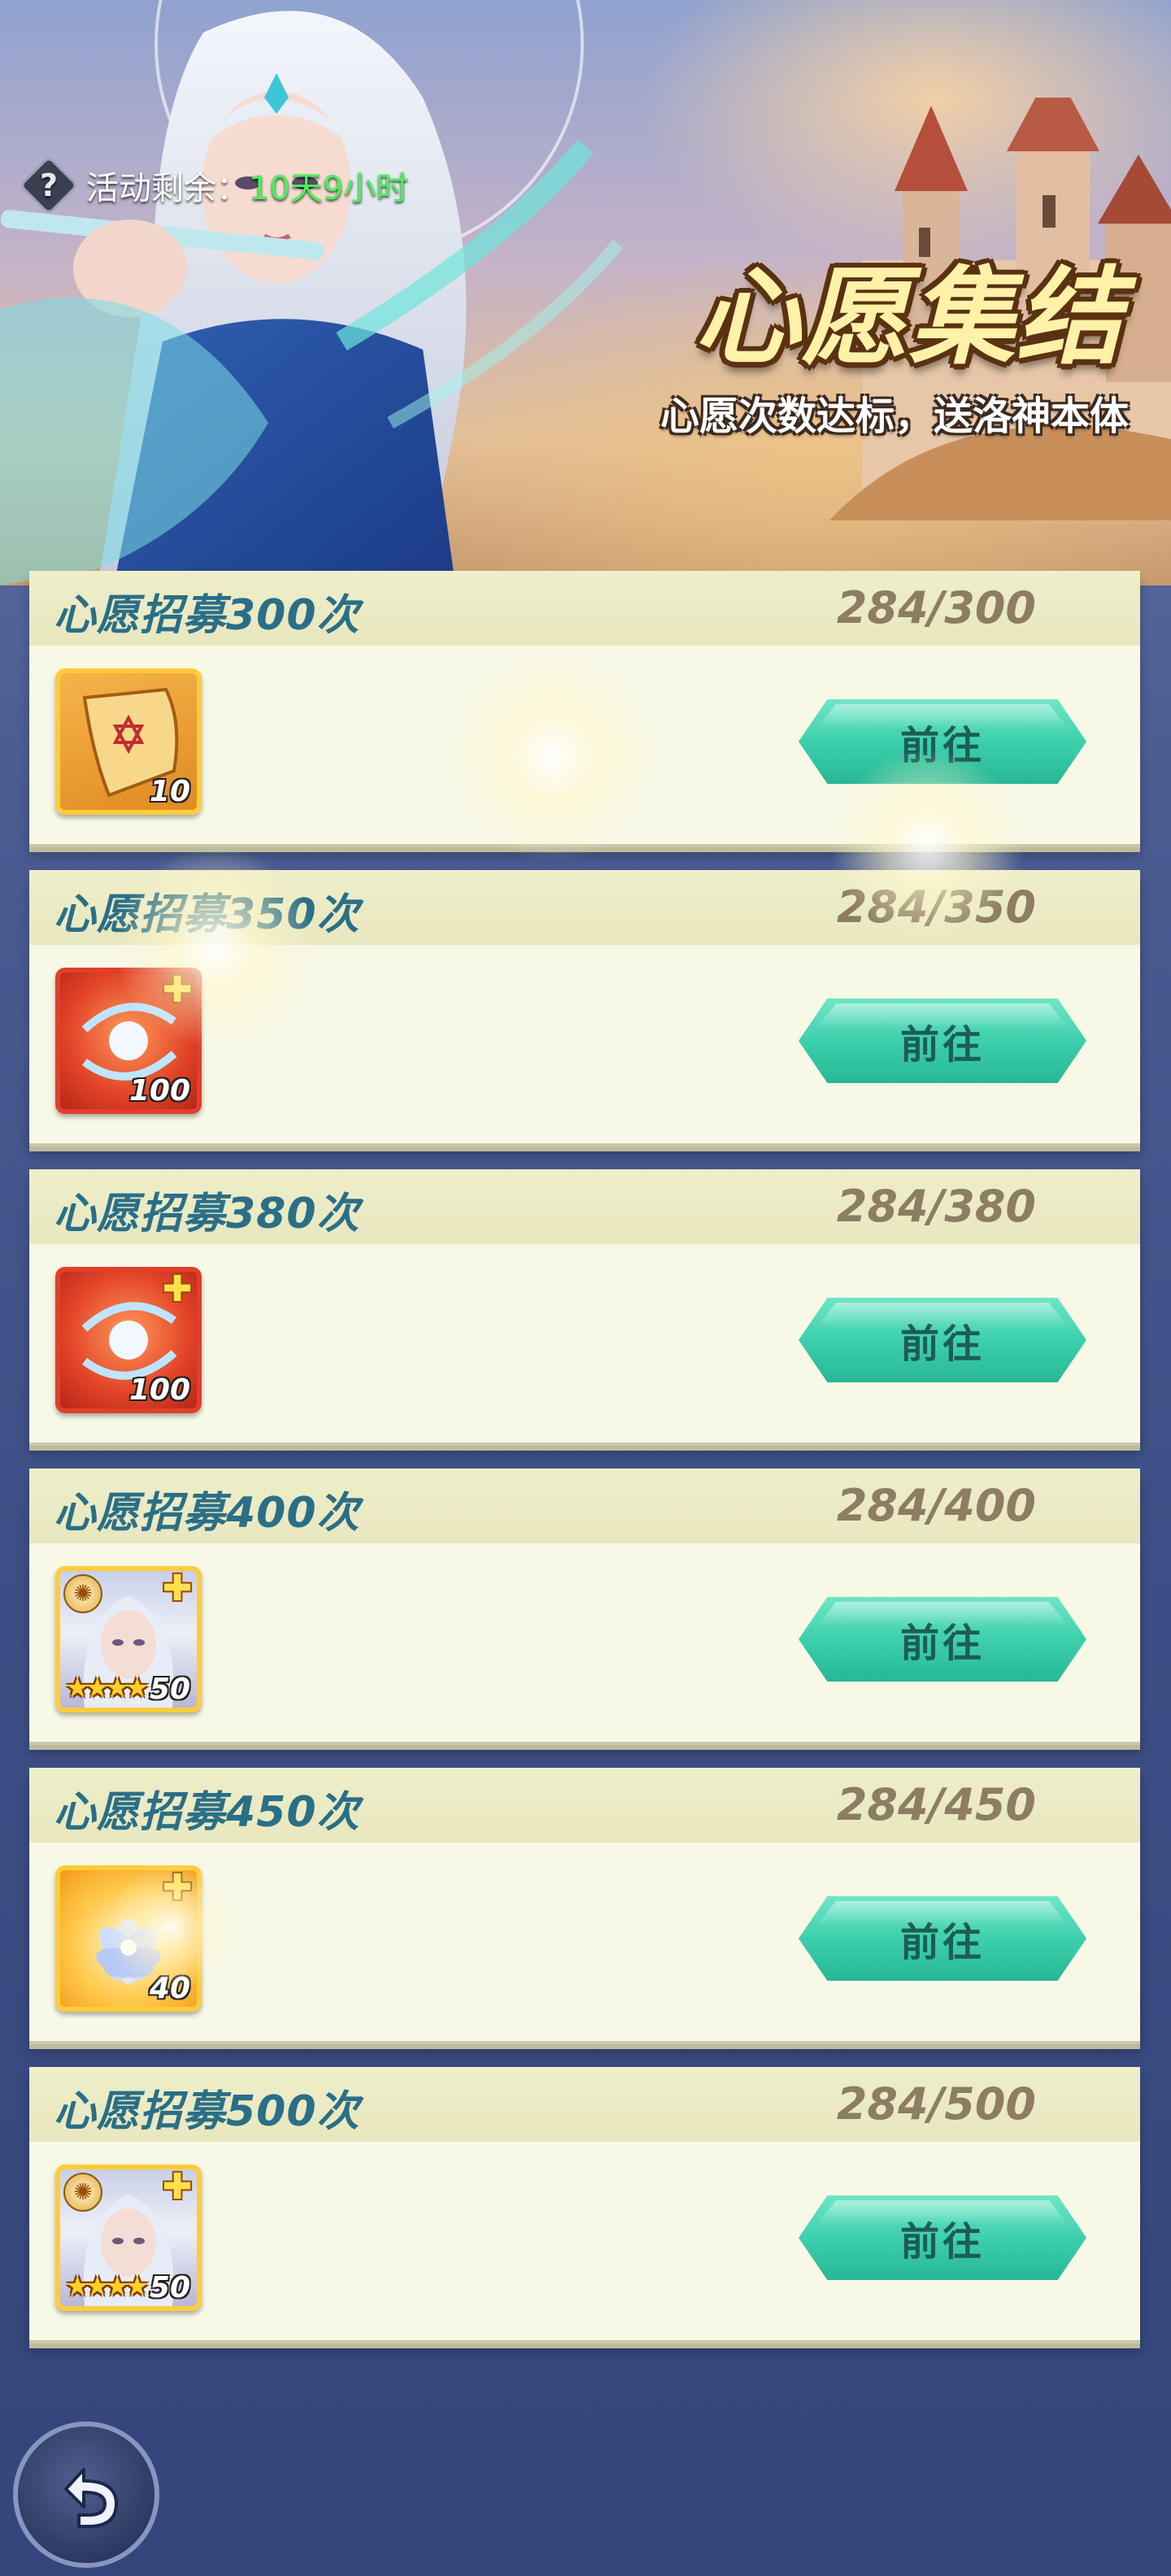 The image size is (1171, 2576). What do you see at coordinates (909, 317) in the screenshot?
I see `event-title: 心愿集结` at bounding box center [909, 317].